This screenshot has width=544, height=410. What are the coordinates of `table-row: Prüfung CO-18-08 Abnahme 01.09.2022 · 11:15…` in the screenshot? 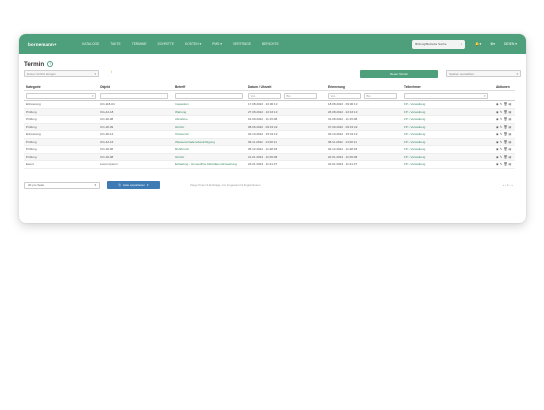 It's located at (269, 120).